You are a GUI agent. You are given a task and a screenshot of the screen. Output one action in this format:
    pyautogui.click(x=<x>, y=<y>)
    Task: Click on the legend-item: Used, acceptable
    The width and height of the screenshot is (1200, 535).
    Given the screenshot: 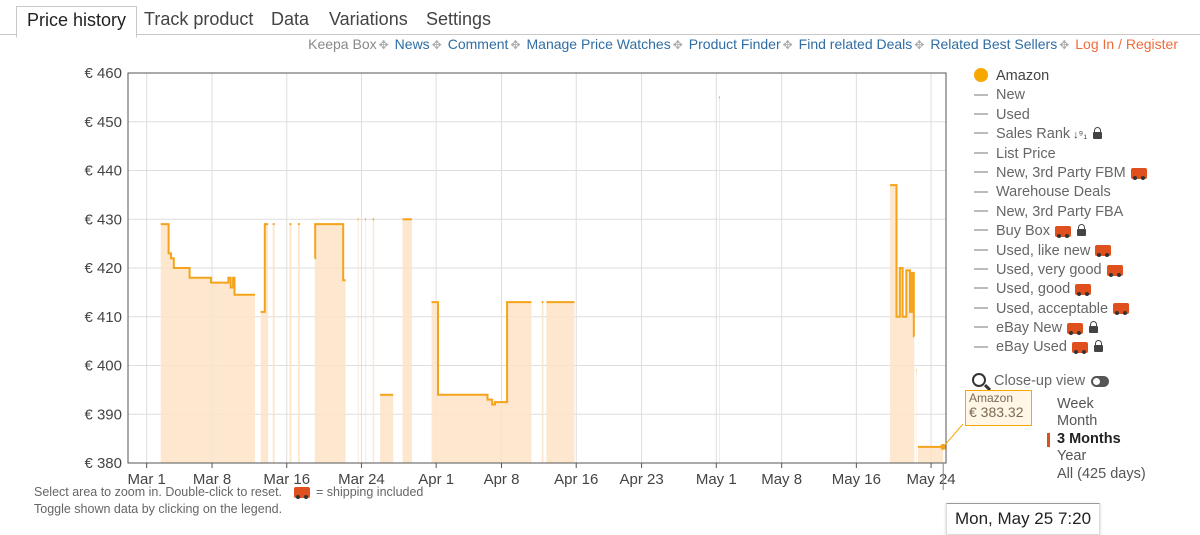 What is the action you would take?
    pyautogui.click(x=1060, y=309)
    